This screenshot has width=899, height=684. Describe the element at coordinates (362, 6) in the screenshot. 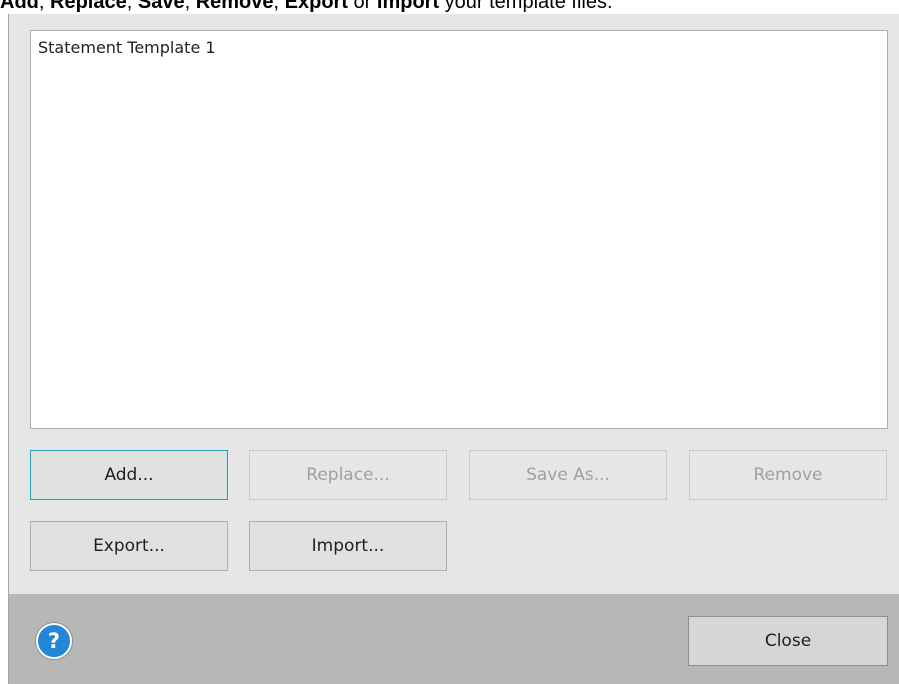

I see `instruction-or: or` at that location.